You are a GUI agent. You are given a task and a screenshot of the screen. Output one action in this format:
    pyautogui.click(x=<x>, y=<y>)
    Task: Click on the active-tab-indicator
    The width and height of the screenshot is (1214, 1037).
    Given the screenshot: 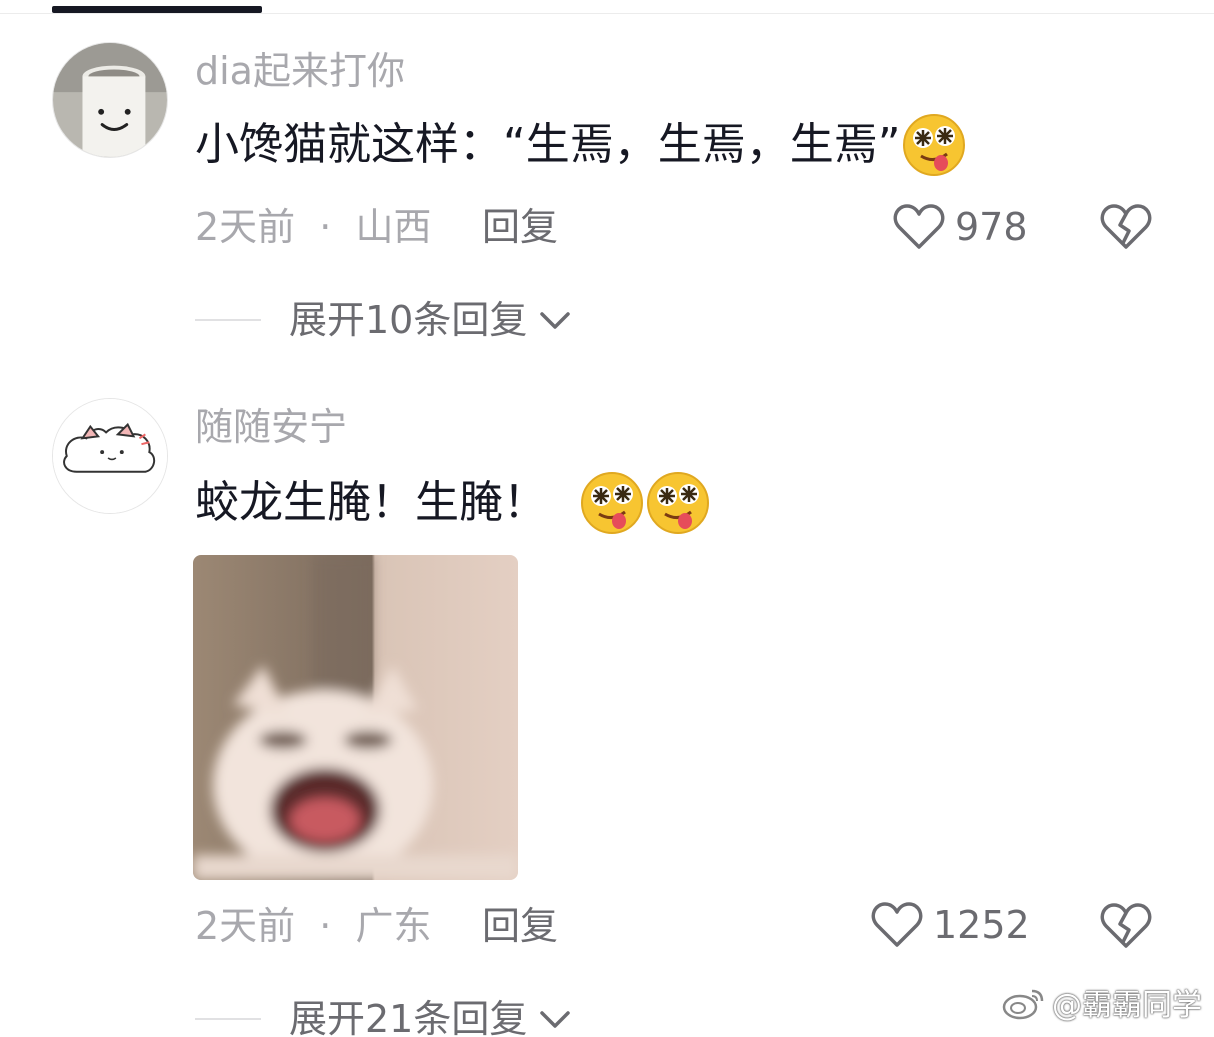 What is the action you would take?
    pyautogui.click(x=157, y=9)
    